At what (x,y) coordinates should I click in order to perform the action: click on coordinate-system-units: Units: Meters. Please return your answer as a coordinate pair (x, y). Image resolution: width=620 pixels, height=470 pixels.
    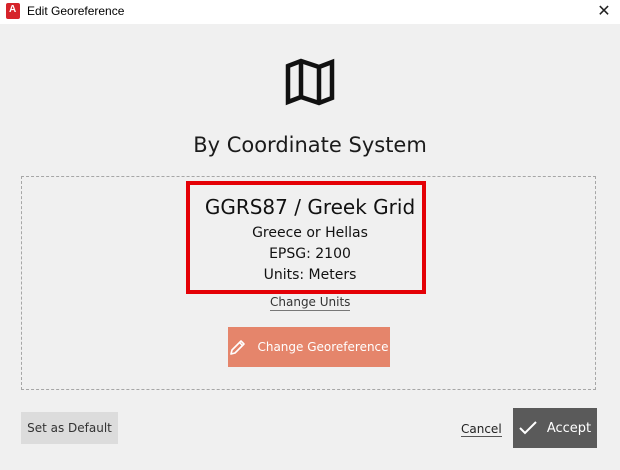
    Looking at the image, I should click on (310, 275).